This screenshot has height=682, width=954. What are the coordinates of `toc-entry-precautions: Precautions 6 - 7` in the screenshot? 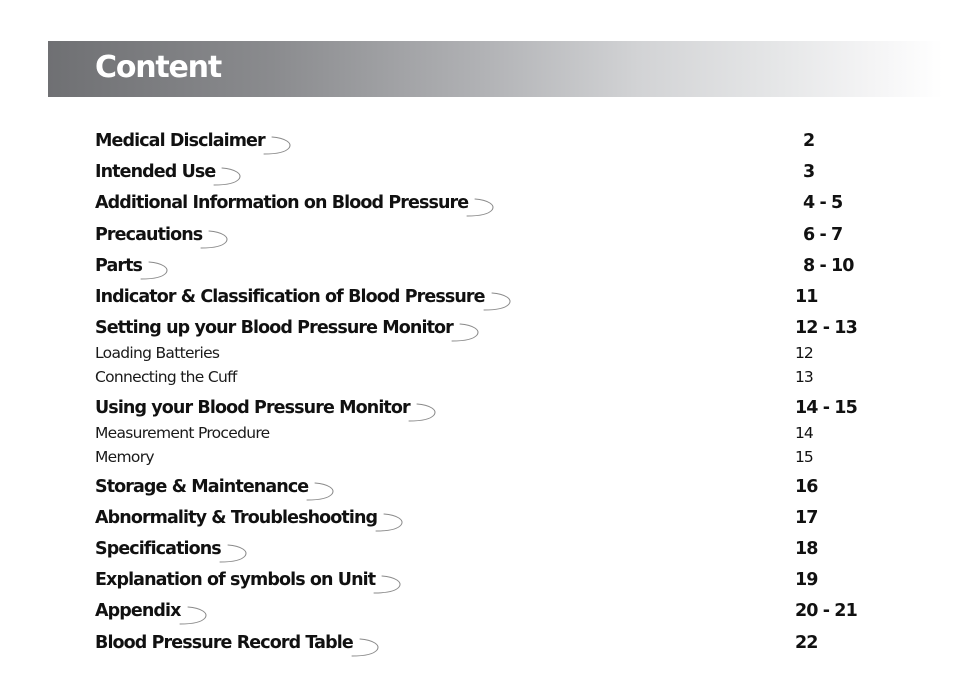 It's located at (495, 236).